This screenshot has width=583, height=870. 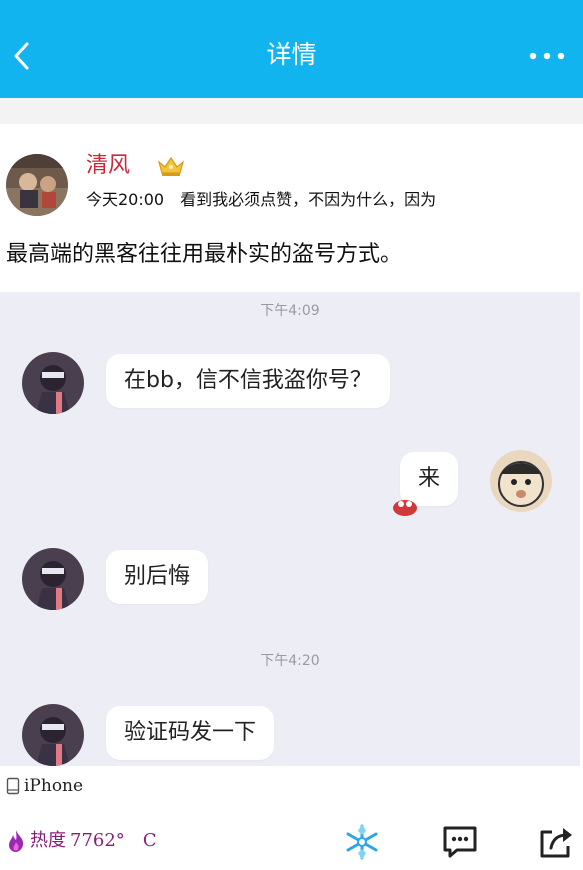 I want to click on phone-icon, so click(x=13, y=786).